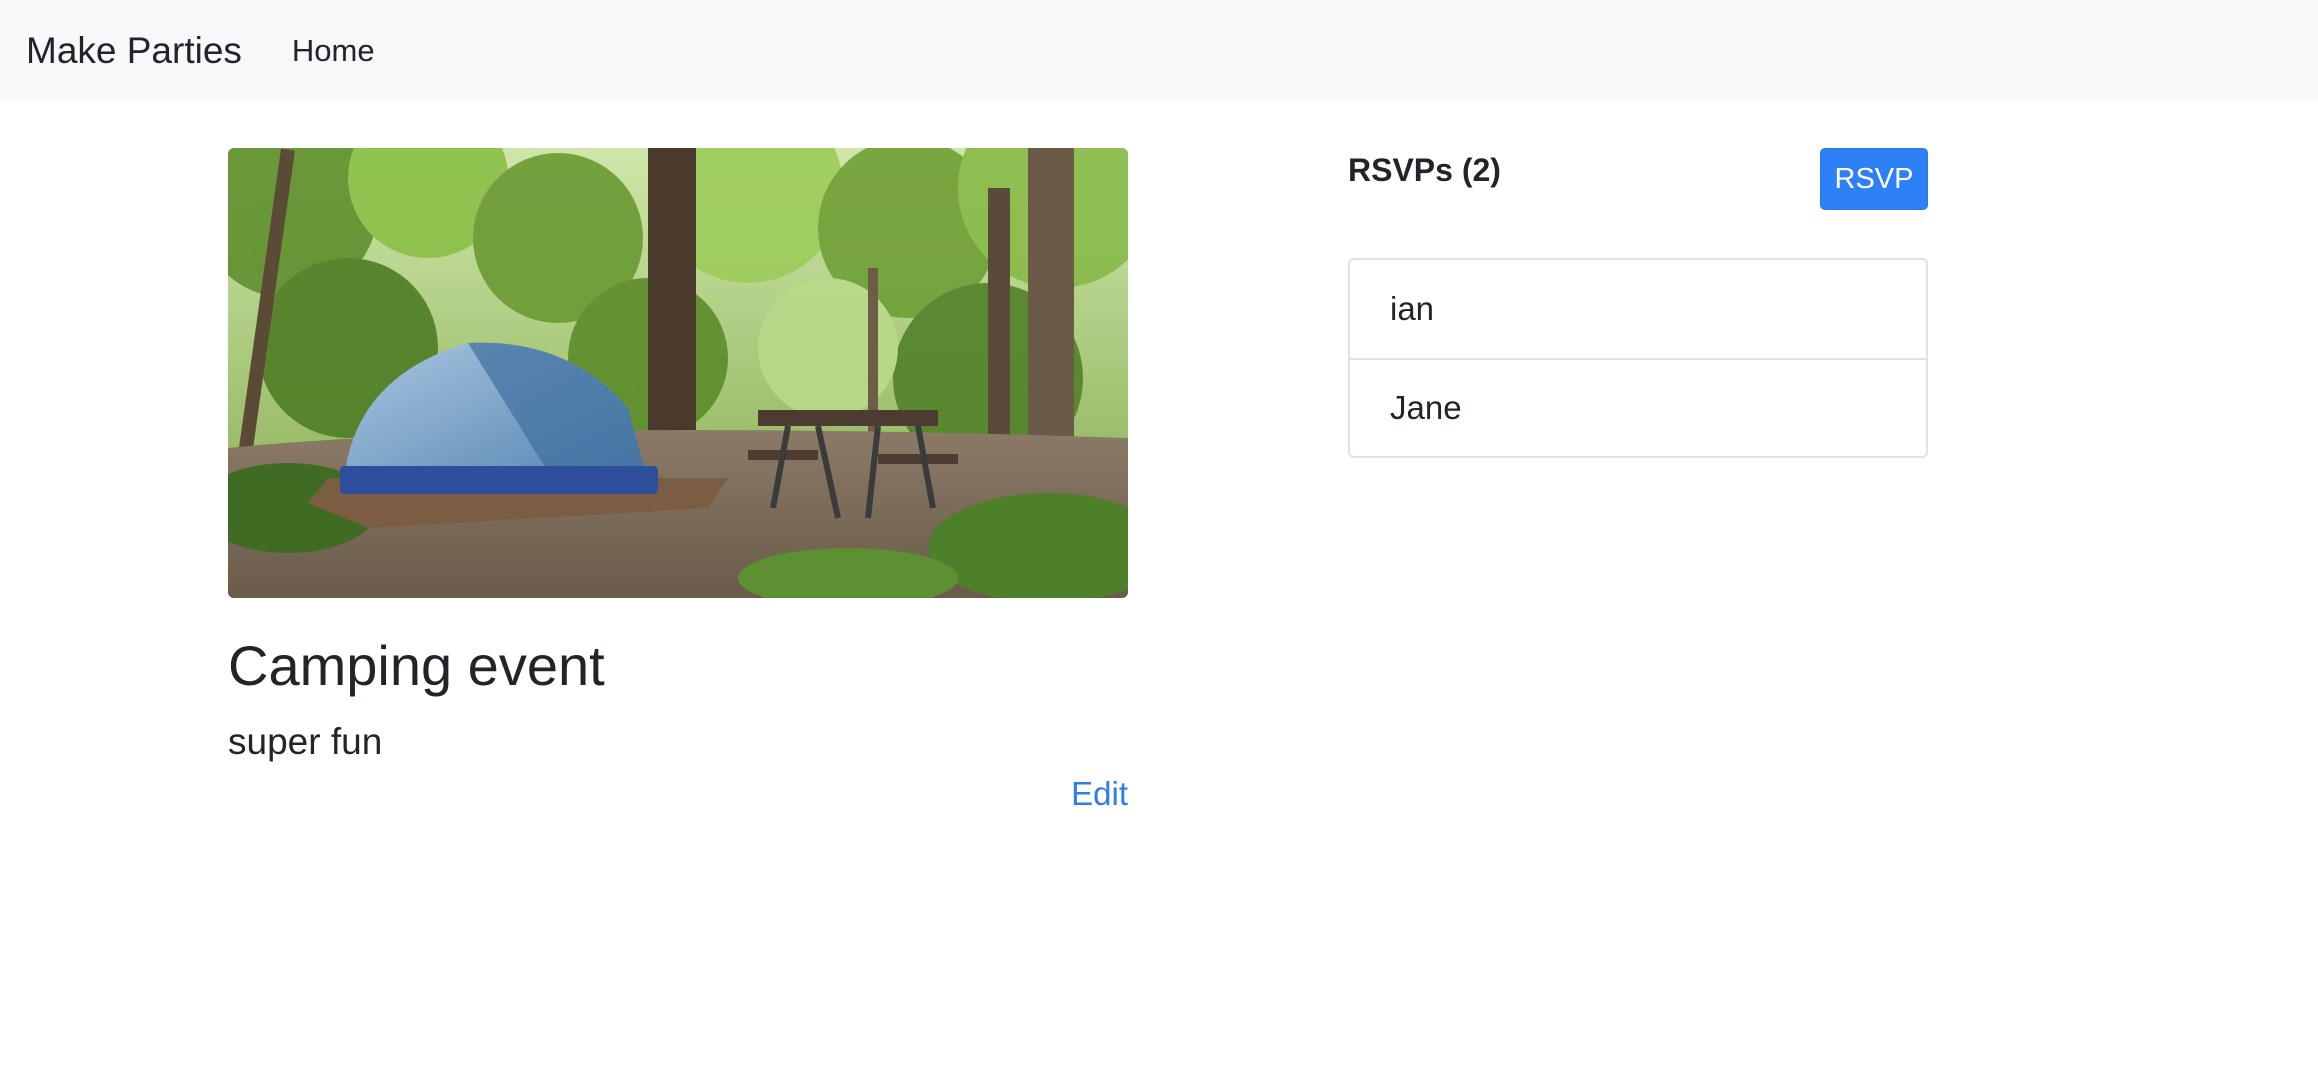  I want to click on rsvp-list-item: ian, so click(1412, 308).